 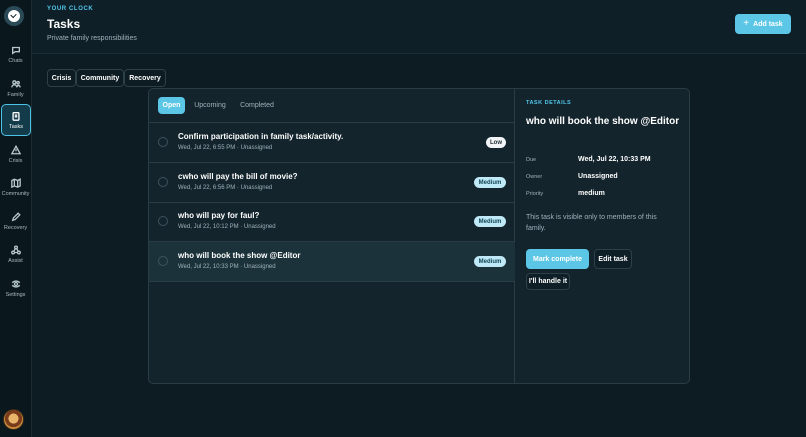 I want to click on task-meta: Wed, Jul 22, 10:12 PM · Unassigned, so click(x=227, y=227).